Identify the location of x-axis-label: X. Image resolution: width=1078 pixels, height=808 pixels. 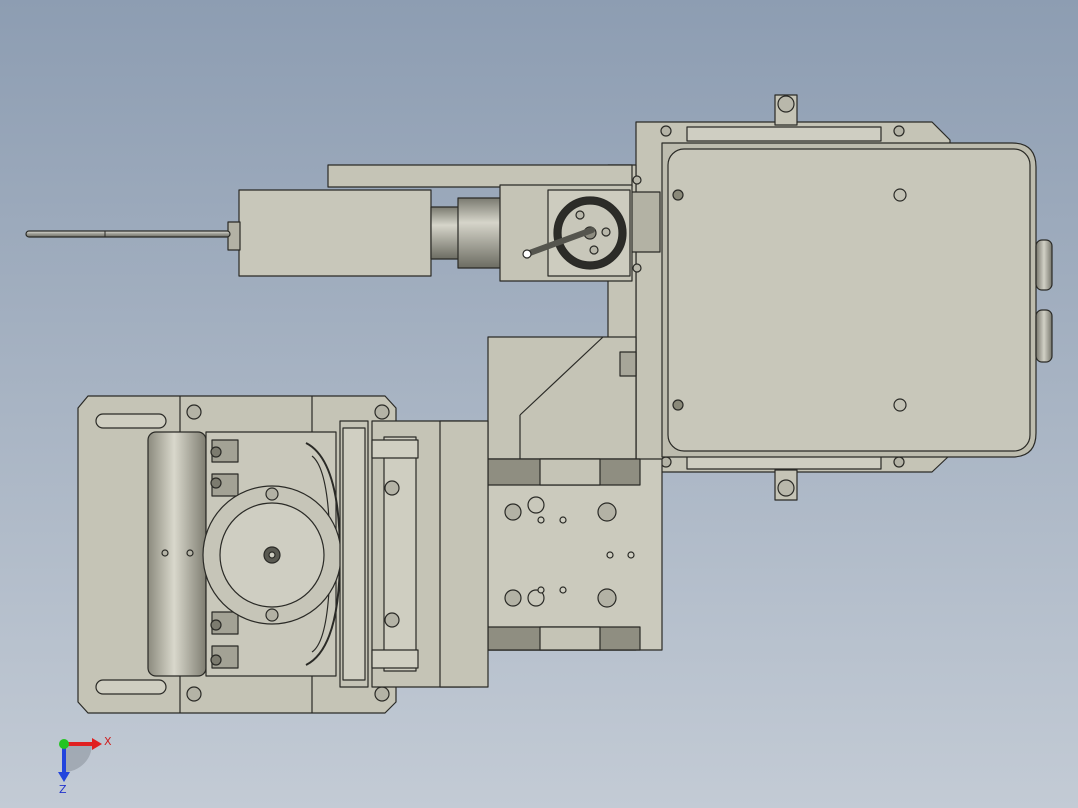
(108, 741).